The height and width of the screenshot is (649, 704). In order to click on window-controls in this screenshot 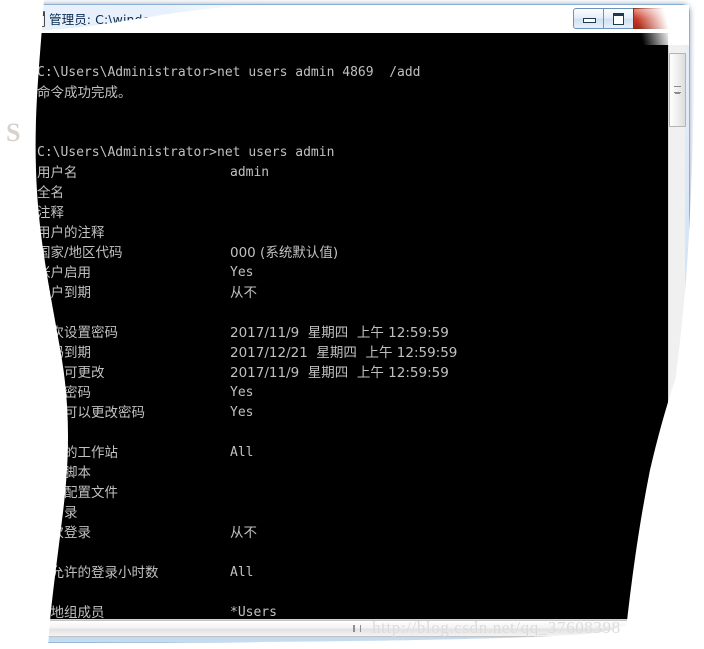, I will do `click(627, 18)`.